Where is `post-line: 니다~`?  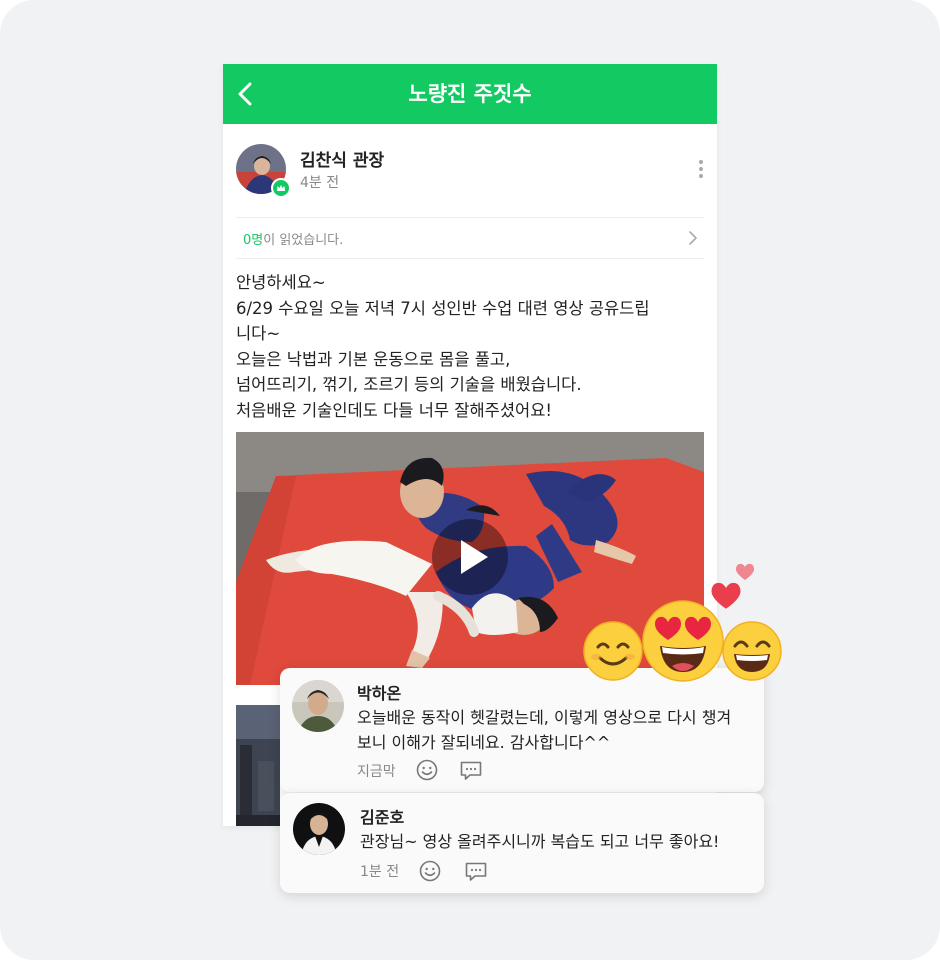 post-line: 니다~ is located at coordinates (258, 333).